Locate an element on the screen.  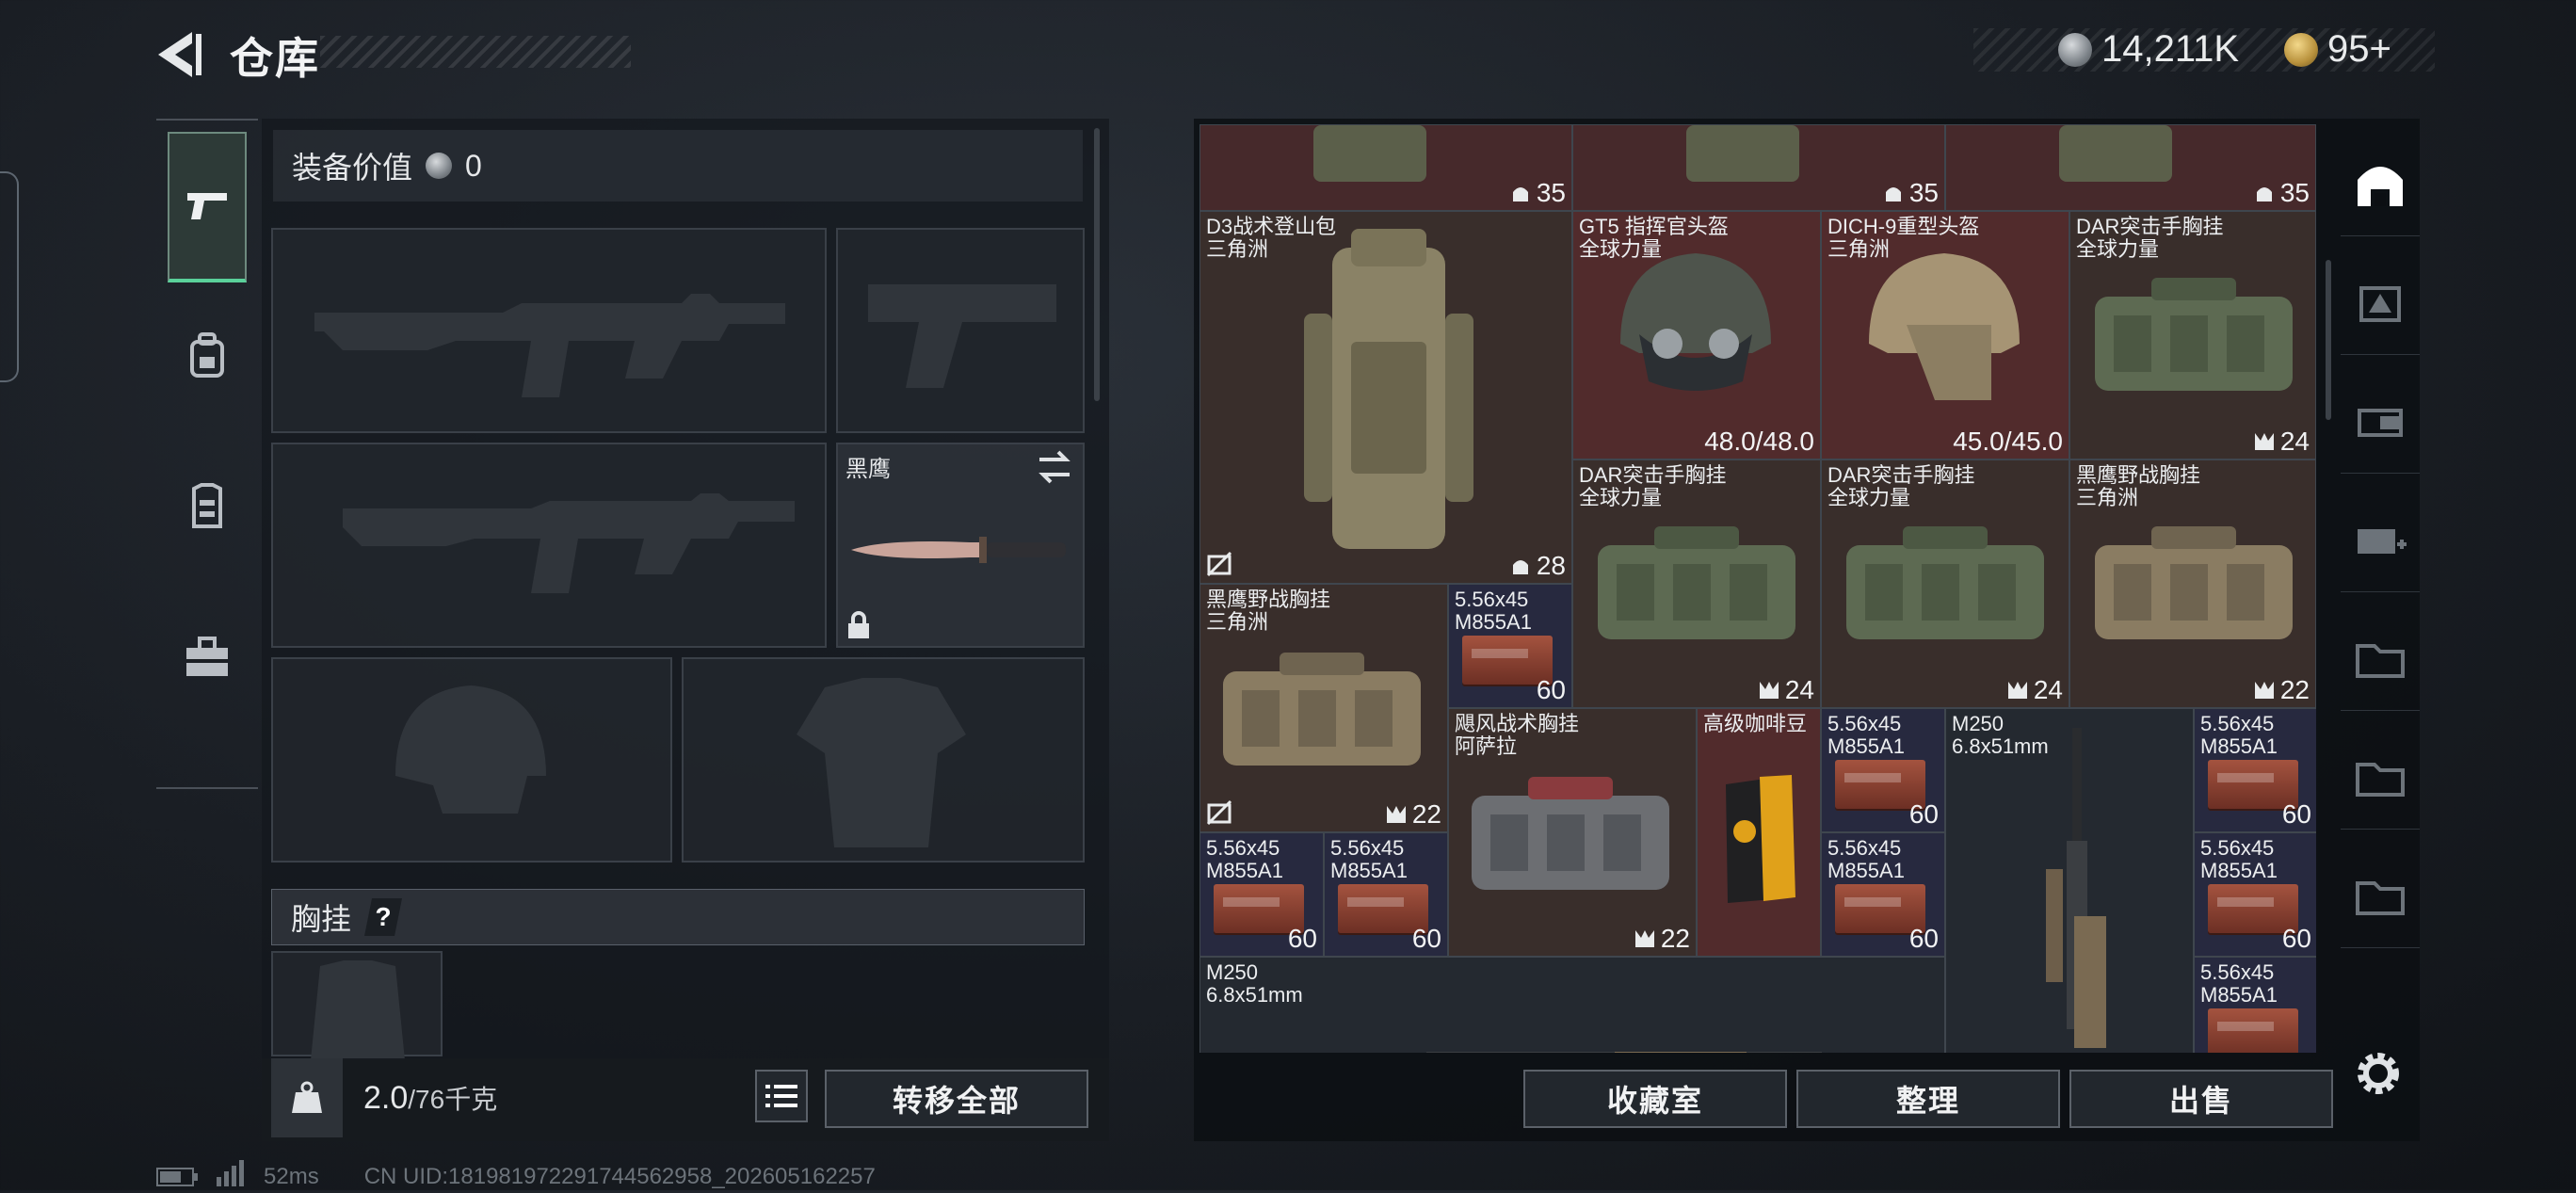
stash-tab-4b is located at coordinates (2380, 658).